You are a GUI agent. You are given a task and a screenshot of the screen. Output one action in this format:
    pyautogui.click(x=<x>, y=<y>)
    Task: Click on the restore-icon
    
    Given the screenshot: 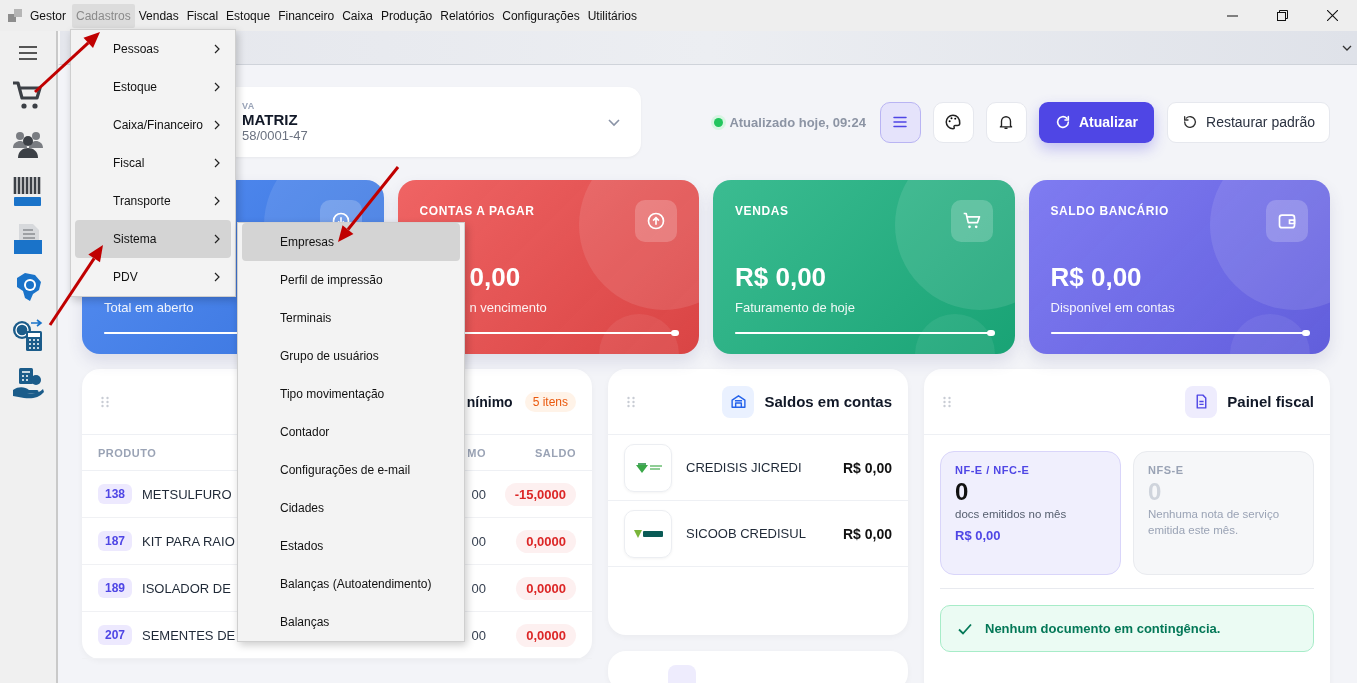 What is the action you would take?
    pyautogui.click(x=1282, y=15)
    